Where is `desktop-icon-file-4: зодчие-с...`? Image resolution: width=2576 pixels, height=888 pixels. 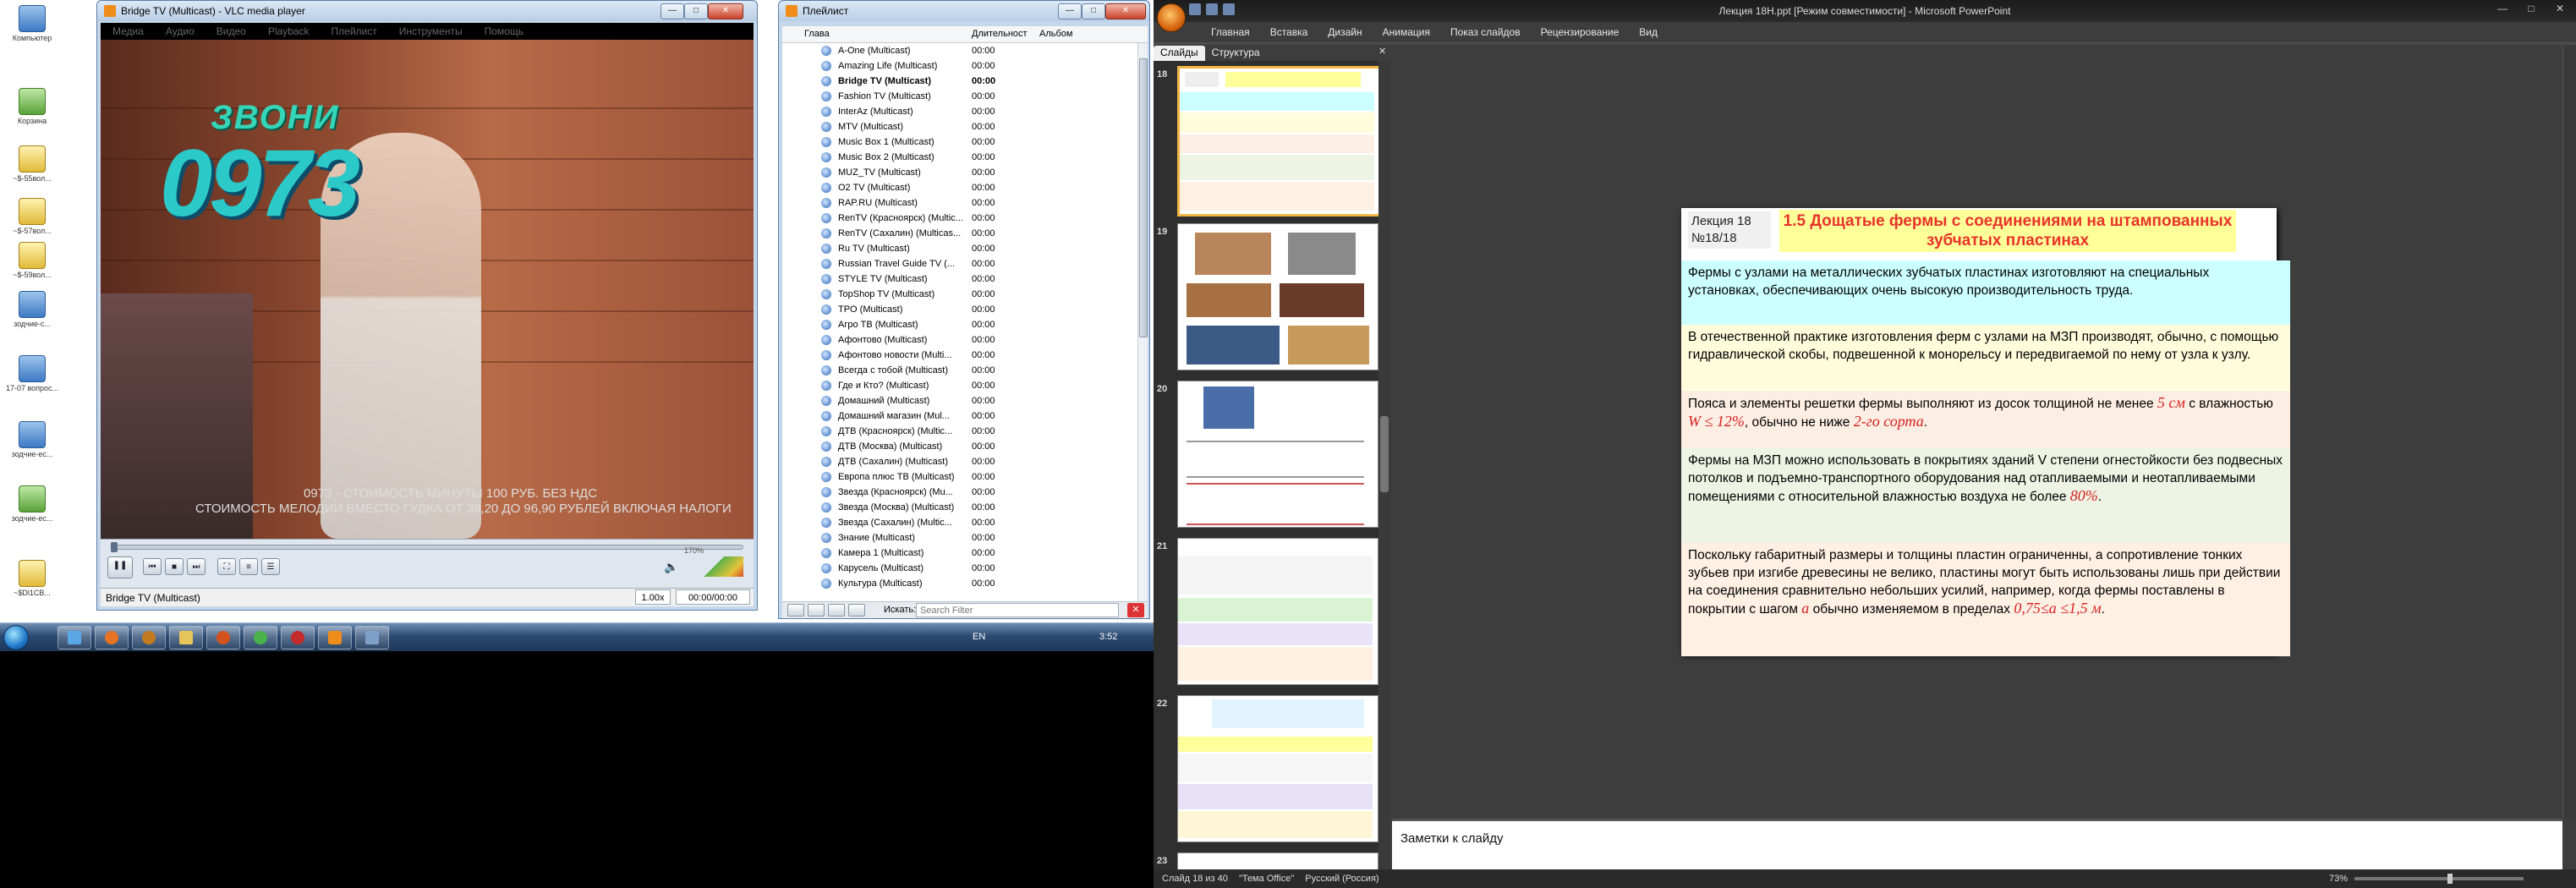
desktop-icon-file-4: зодчие-с... is located at coordinates (32, 310).